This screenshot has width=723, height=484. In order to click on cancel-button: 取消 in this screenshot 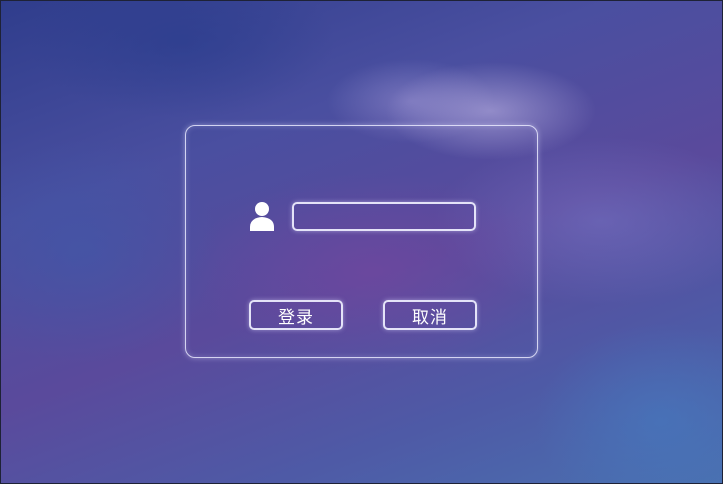, I will do `click(430, 315)`.